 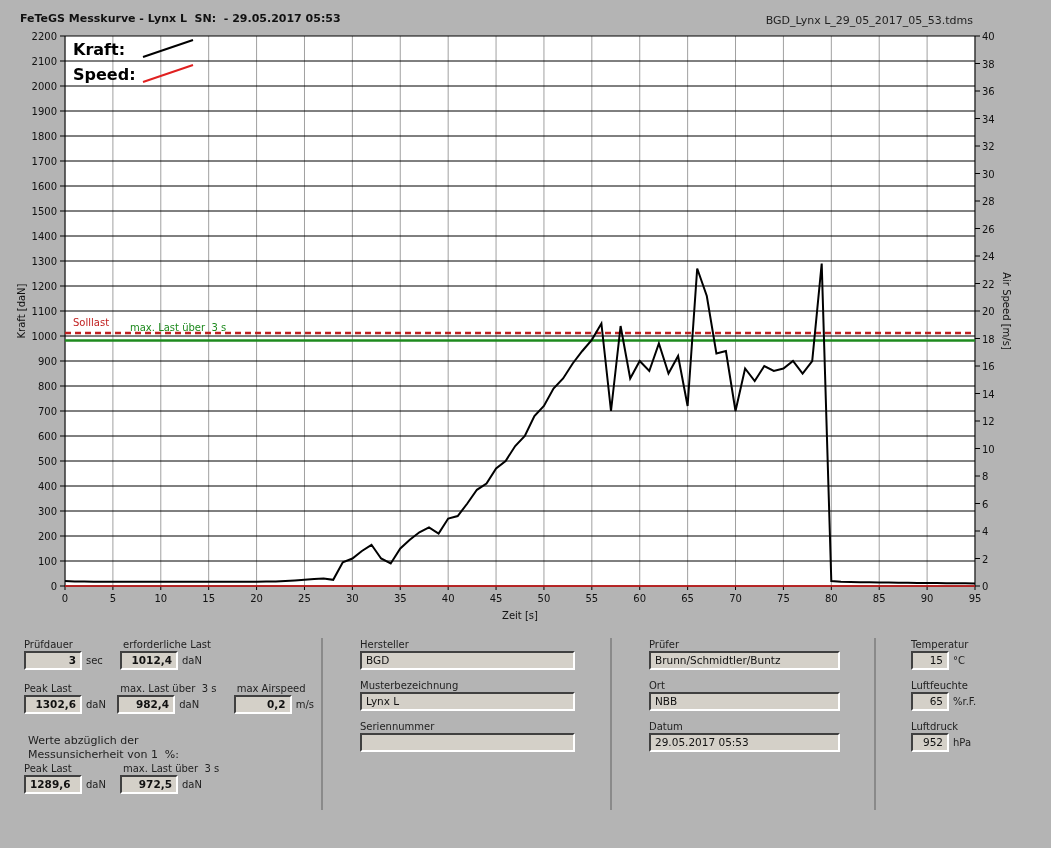 I want to click on x-tick-label: 85, so click(x=879, y=598).